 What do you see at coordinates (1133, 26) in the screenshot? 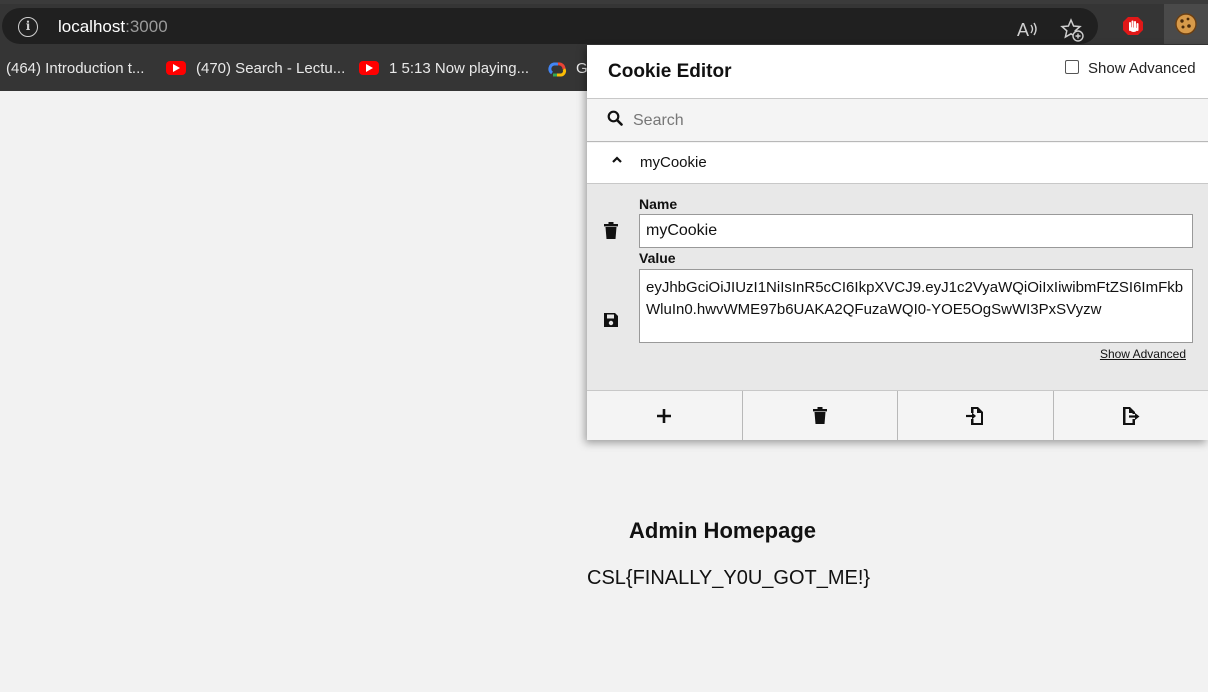
I see `stop-hand-extension-icon` at bounding box center [1133, 26].